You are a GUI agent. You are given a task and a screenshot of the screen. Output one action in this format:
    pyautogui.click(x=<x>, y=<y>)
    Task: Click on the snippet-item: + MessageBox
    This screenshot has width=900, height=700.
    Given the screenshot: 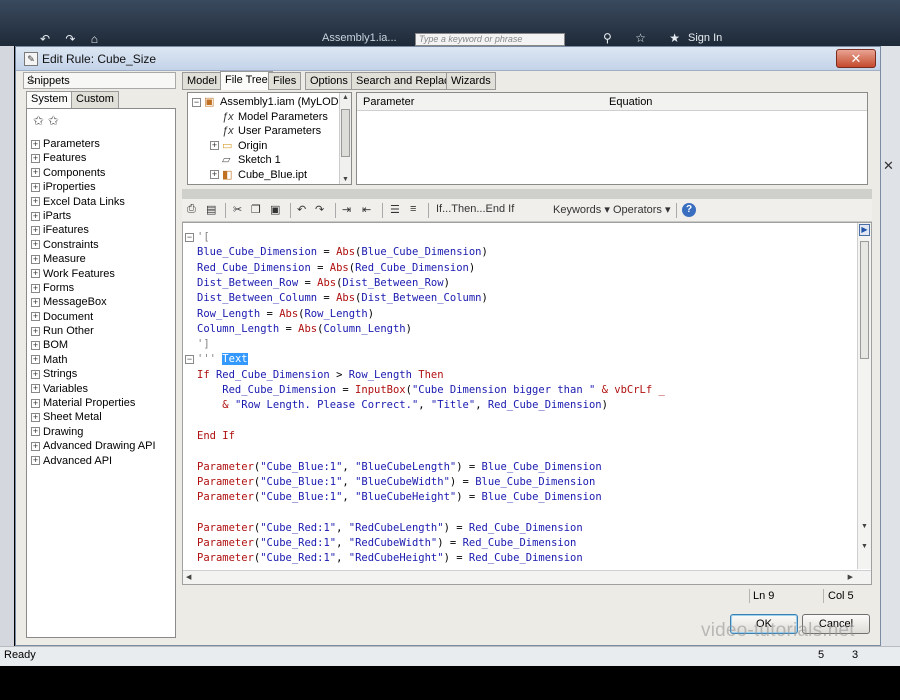 What is the action you would take?
    pyautogui.click(x=93, y=302)
    